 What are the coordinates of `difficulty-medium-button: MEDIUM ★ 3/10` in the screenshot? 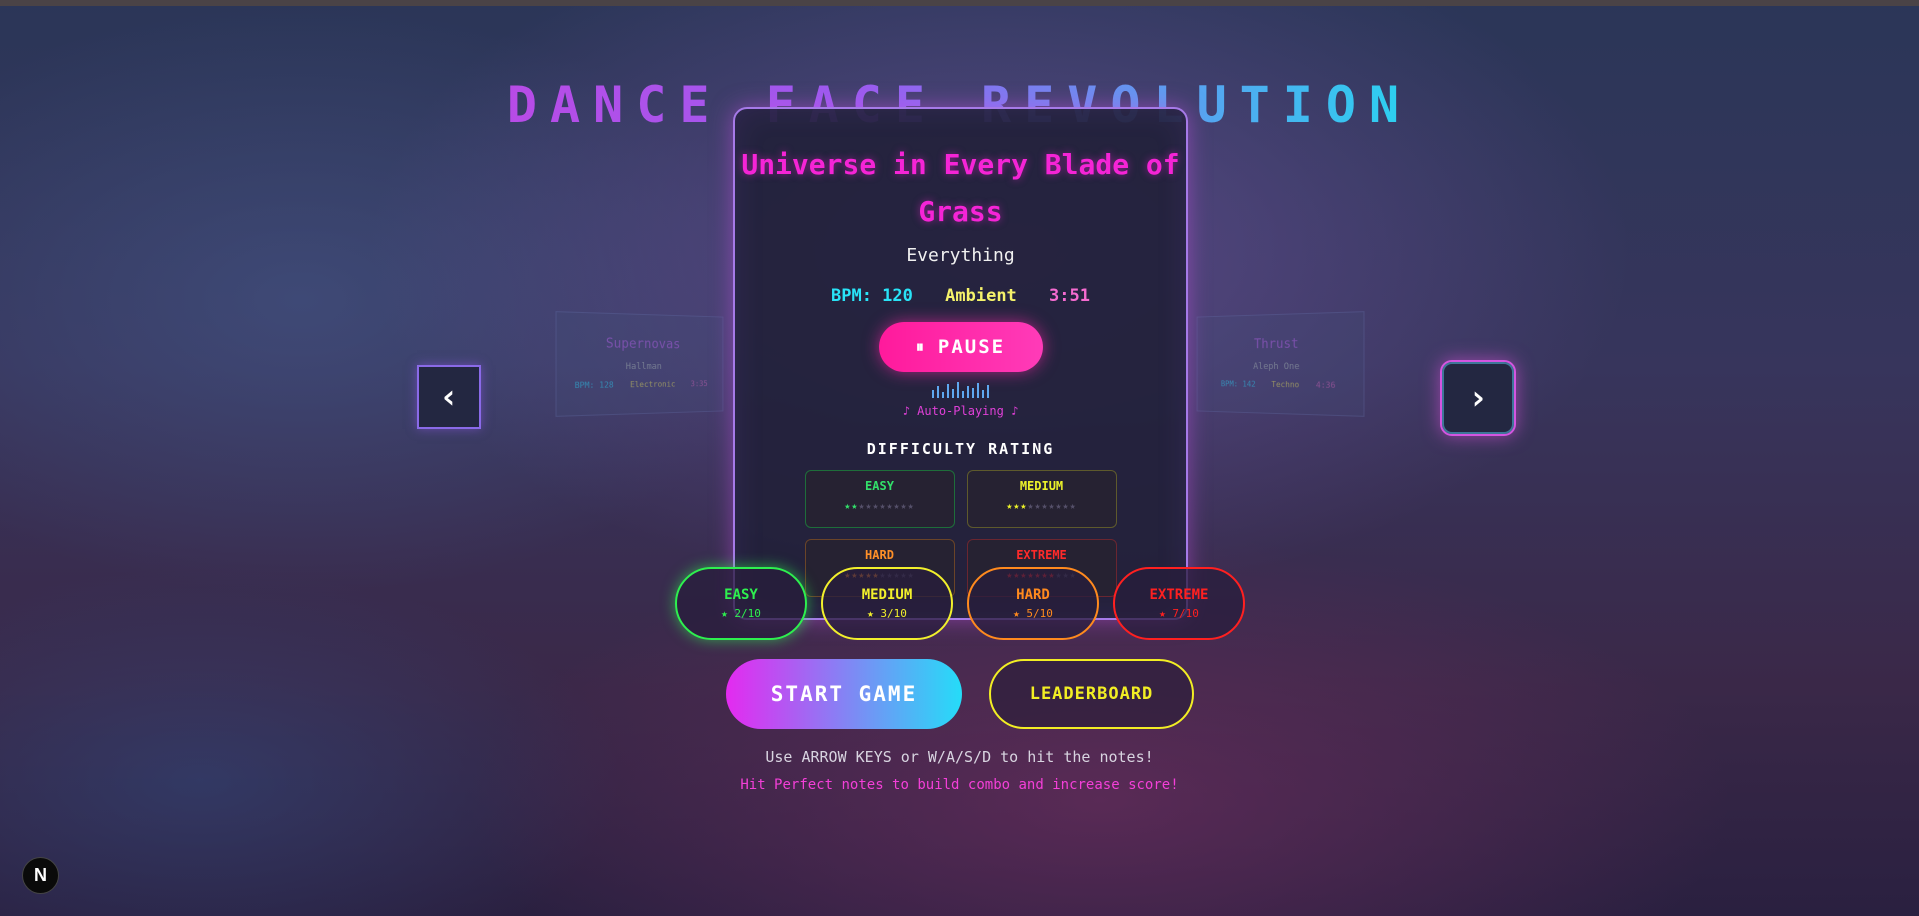 It's located at (887, 603).